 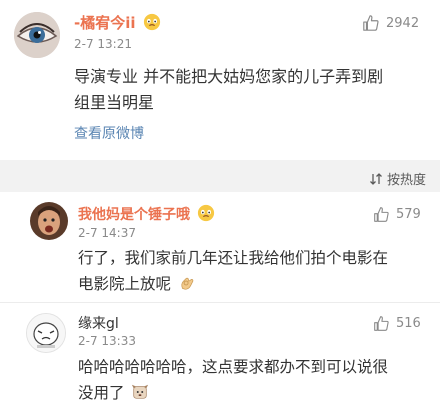 What do you see at coordinates (376, 178) in the screenshot?
I see `sort-icon` at bounding box center [376, 178].